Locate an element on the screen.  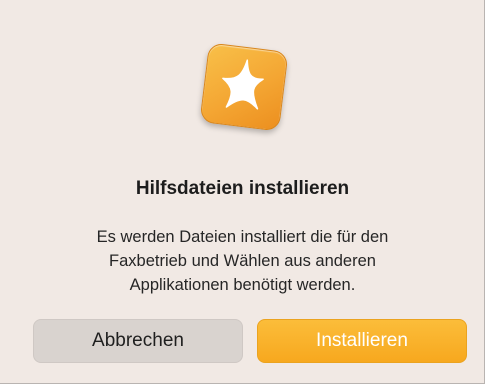
dialog-title: Hilfsdateien installieren is located at coordinates (242, 188).